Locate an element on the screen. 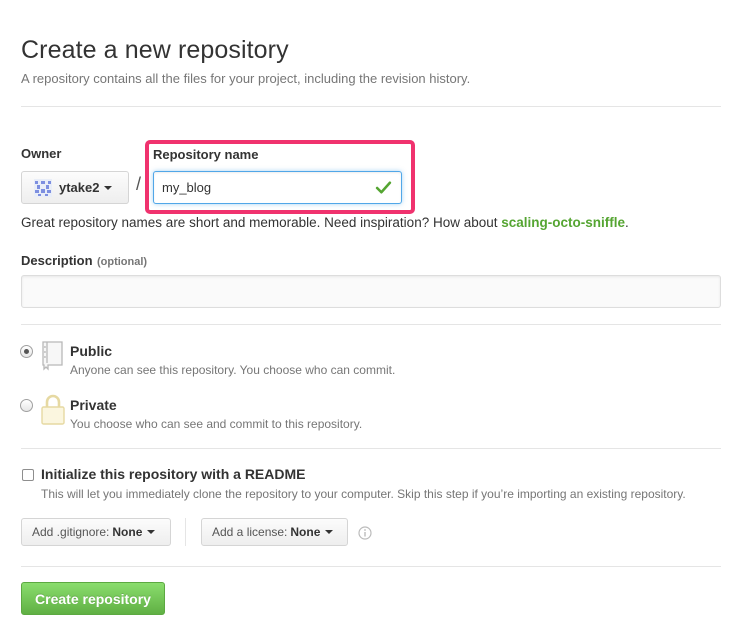  description-input is located at coordinates (371, 291).